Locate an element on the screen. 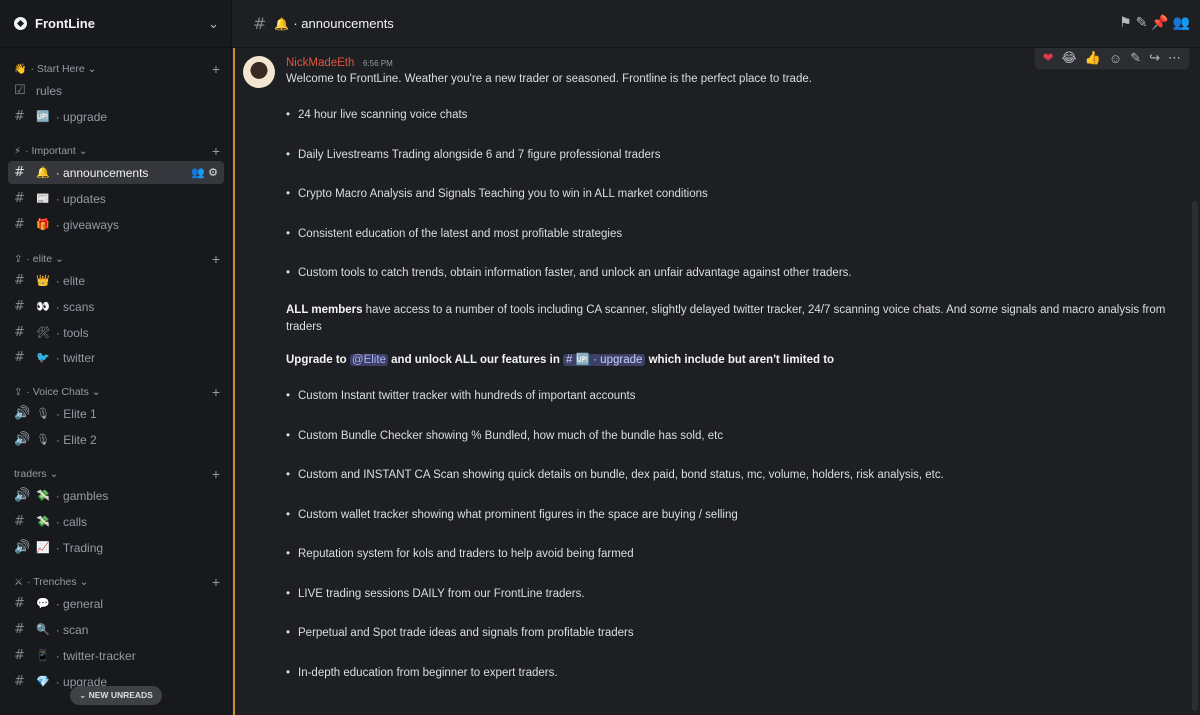  rules-checkbox-icon: ☑ is located at coordinates (20, 90).